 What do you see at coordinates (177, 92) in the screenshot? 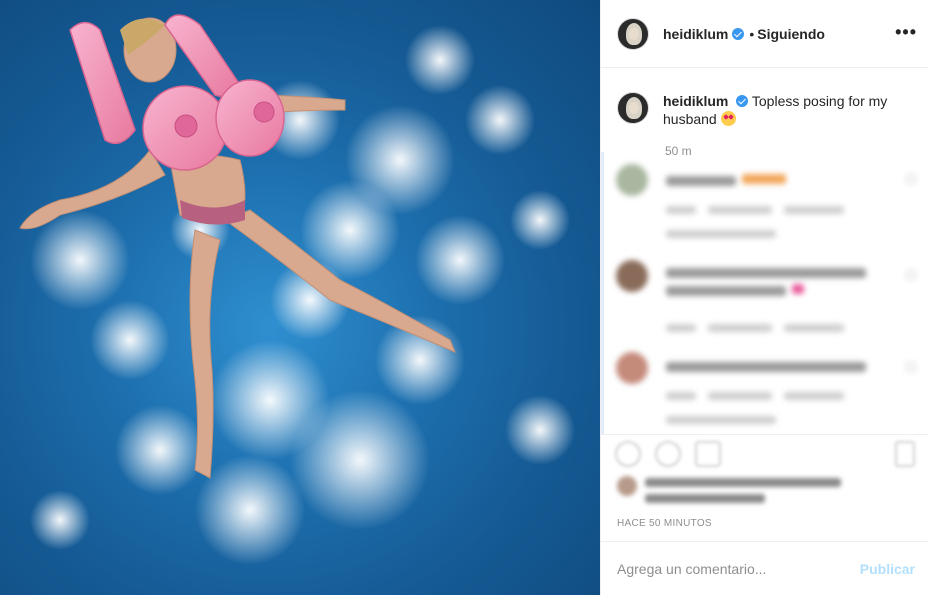
I see `pink-float` at bounding box center [177, 92].